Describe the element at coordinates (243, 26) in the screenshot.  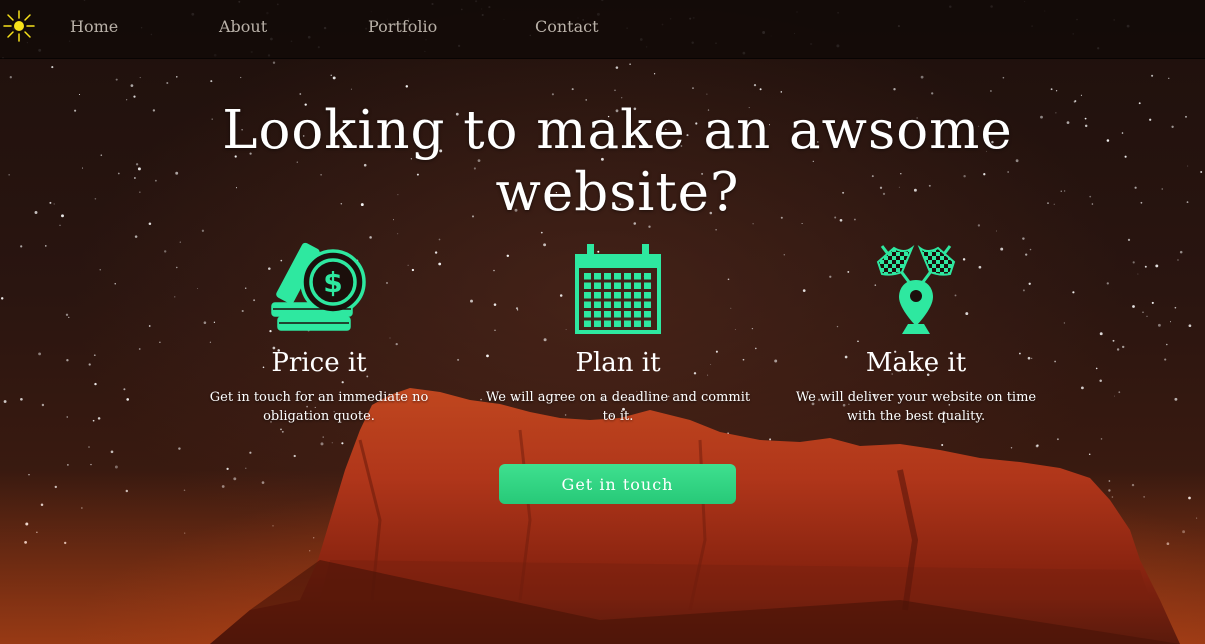
I see `nav-link-about: About` at that location.